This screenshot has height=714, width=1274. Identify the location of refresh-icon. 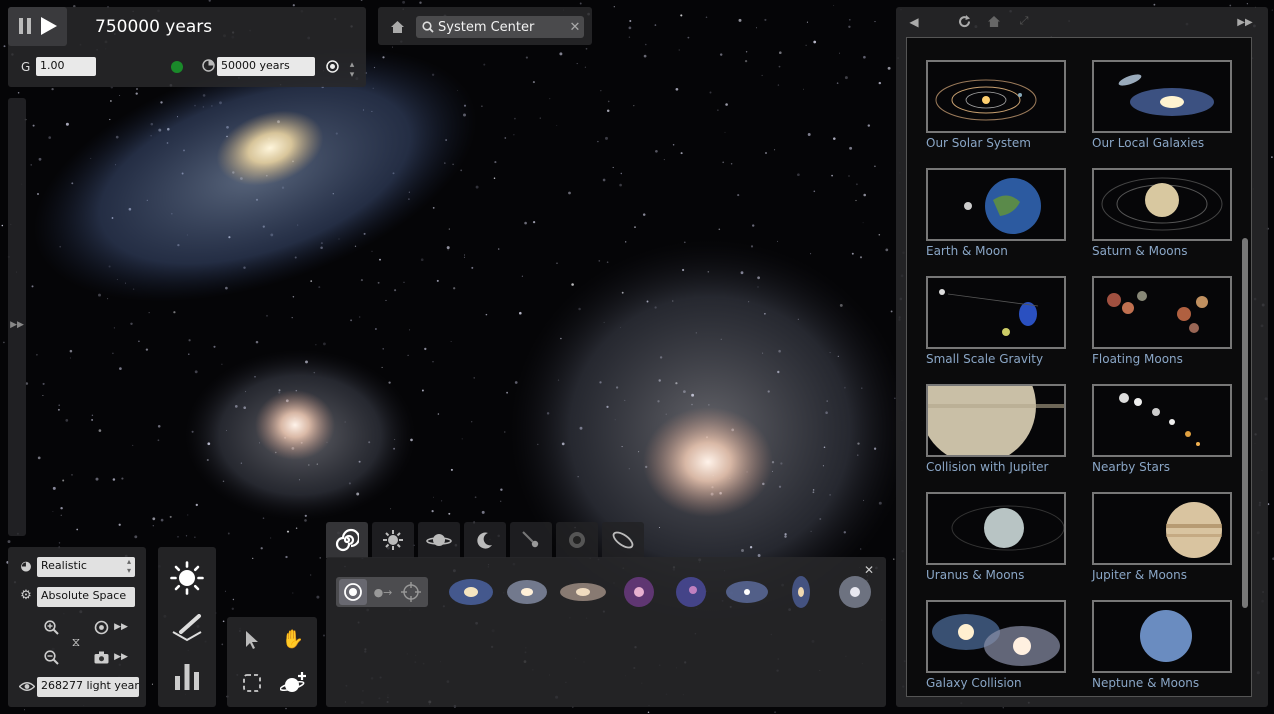
(964, 21).